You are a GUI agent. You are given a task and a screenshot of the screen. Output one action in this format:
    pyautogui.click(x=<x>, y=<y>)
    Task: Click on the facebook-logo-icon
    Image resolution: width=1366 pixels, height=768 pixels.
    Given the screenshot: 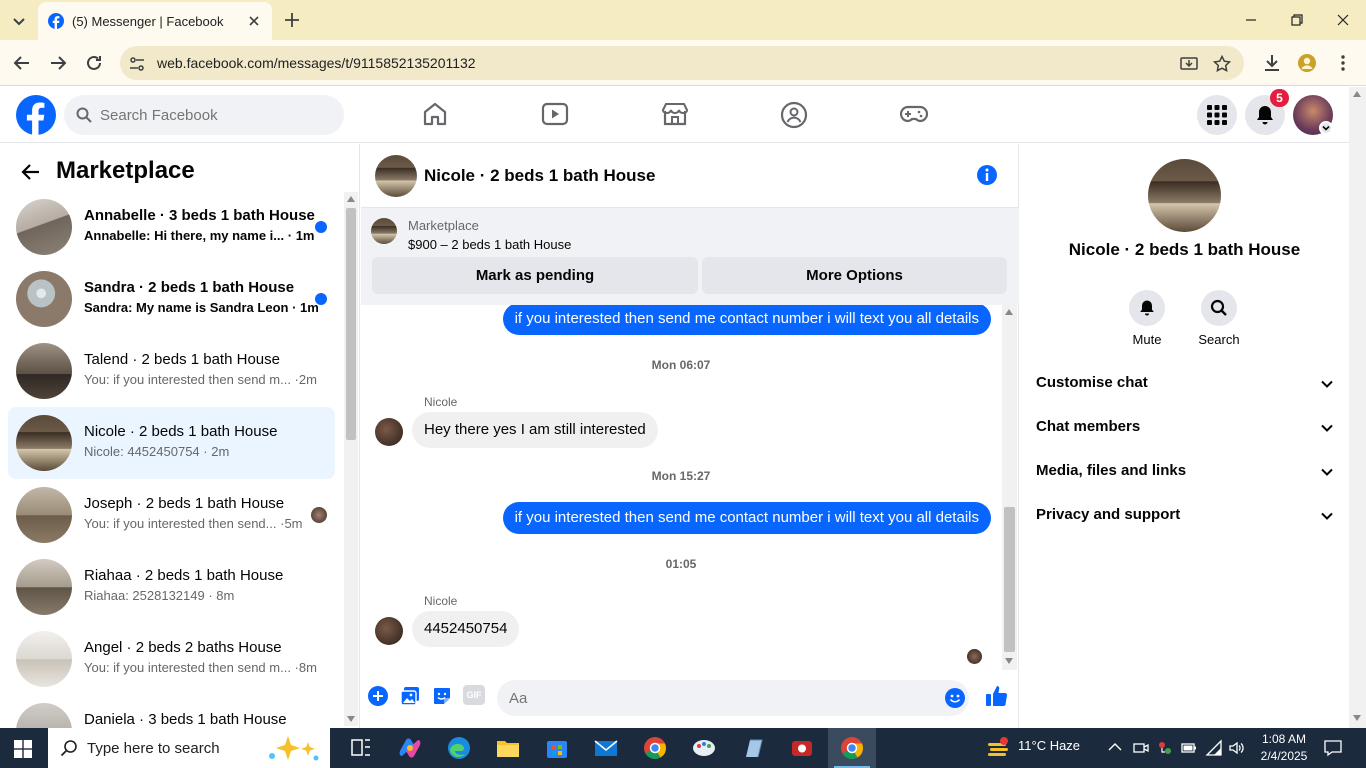 What is the action you would take?
    pyautogui.click(x=36, y=115)
    